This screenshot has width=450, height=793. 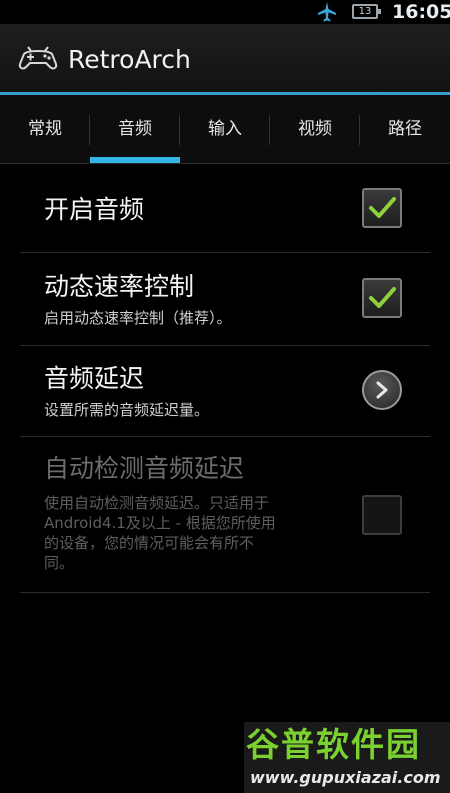 I want to click on selected-tab-indicator, so click(x=135, y=160).